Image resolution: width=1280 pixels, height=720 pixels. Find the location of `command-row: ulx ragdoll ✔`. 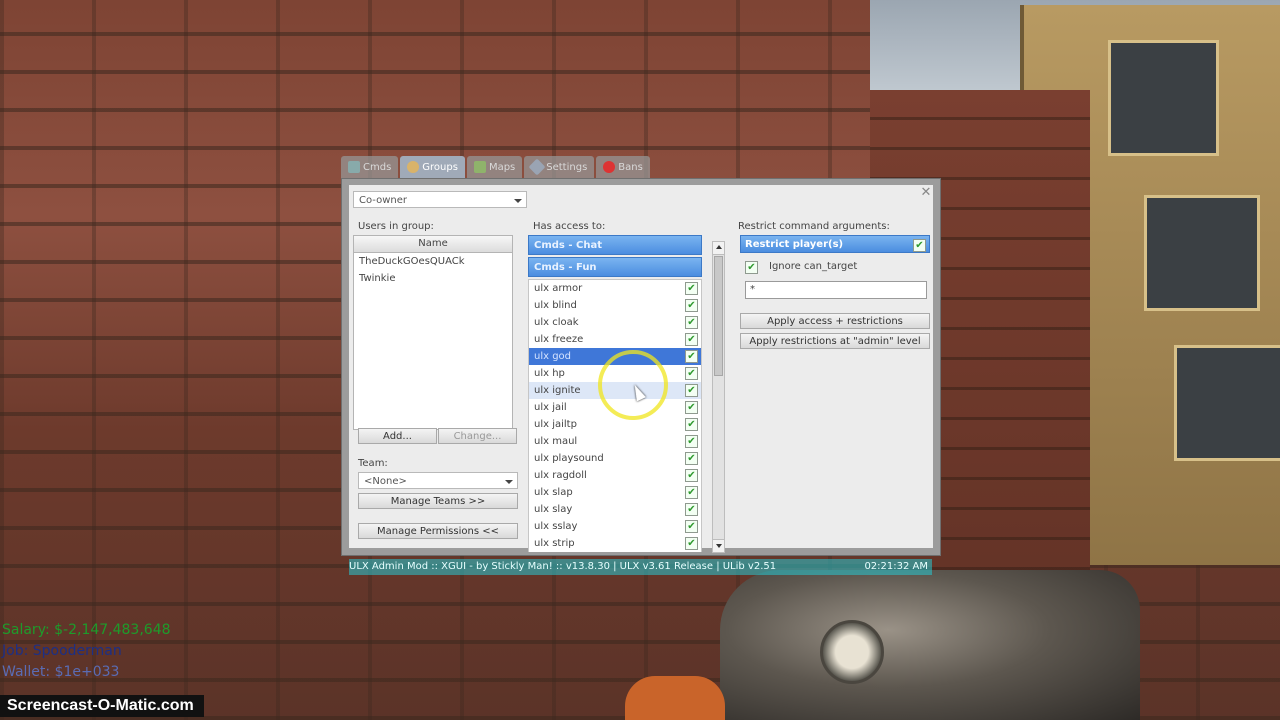

command-row: ulx ragdoll ✔ is located at coordinates (615, 475).